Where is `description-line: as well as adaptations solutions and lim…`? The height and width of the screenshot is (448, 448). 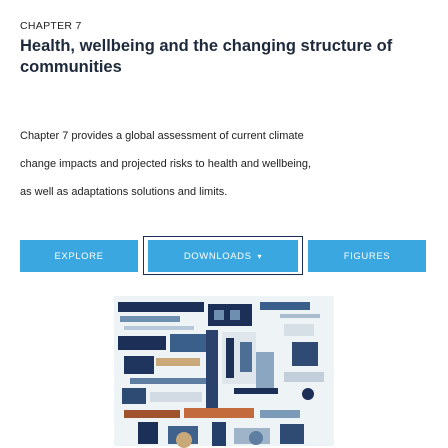
description-line: as well as adaptations solutions and lim… is located at coordinates (124, 192).